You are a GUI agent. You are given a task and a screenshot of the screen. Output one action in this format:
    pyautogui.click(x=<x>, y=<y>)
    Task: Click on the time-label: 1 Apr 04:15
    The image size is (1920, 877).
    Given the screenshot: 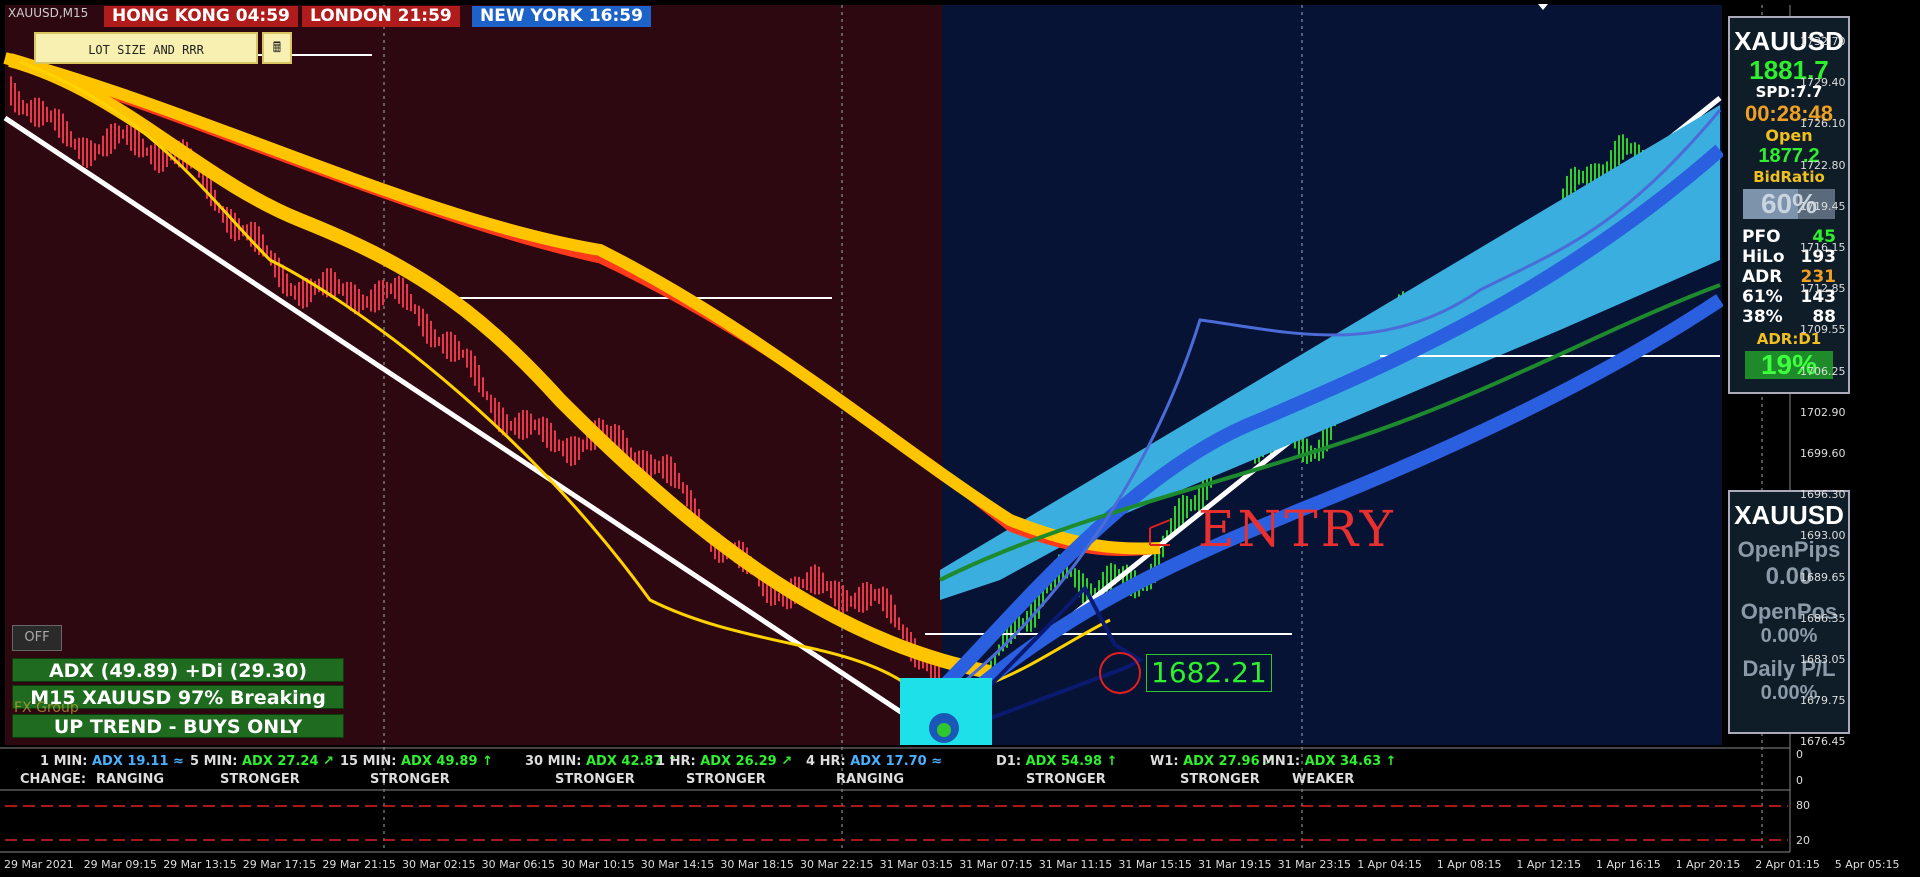 What is the action you would take?
    pyautogui.click(x=1389, y=864)
    